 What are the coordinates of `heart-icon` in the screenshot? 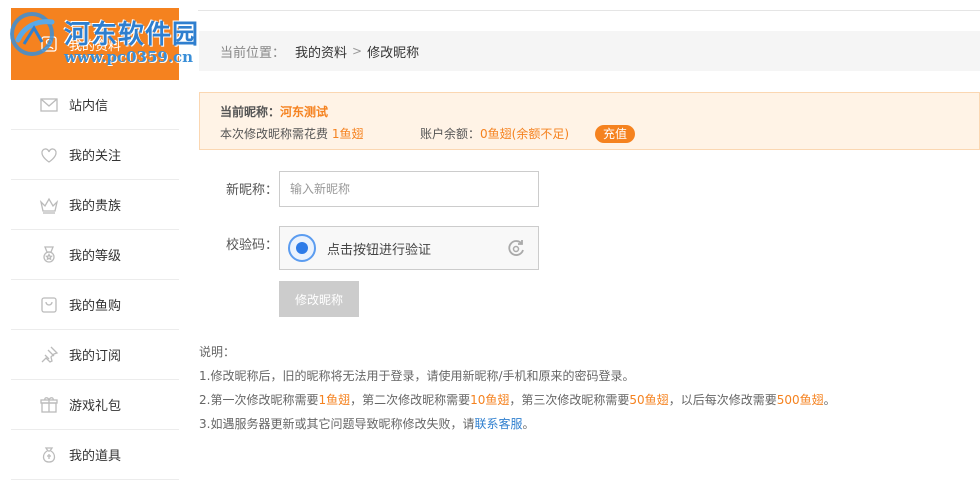 It's located at (49, 155).